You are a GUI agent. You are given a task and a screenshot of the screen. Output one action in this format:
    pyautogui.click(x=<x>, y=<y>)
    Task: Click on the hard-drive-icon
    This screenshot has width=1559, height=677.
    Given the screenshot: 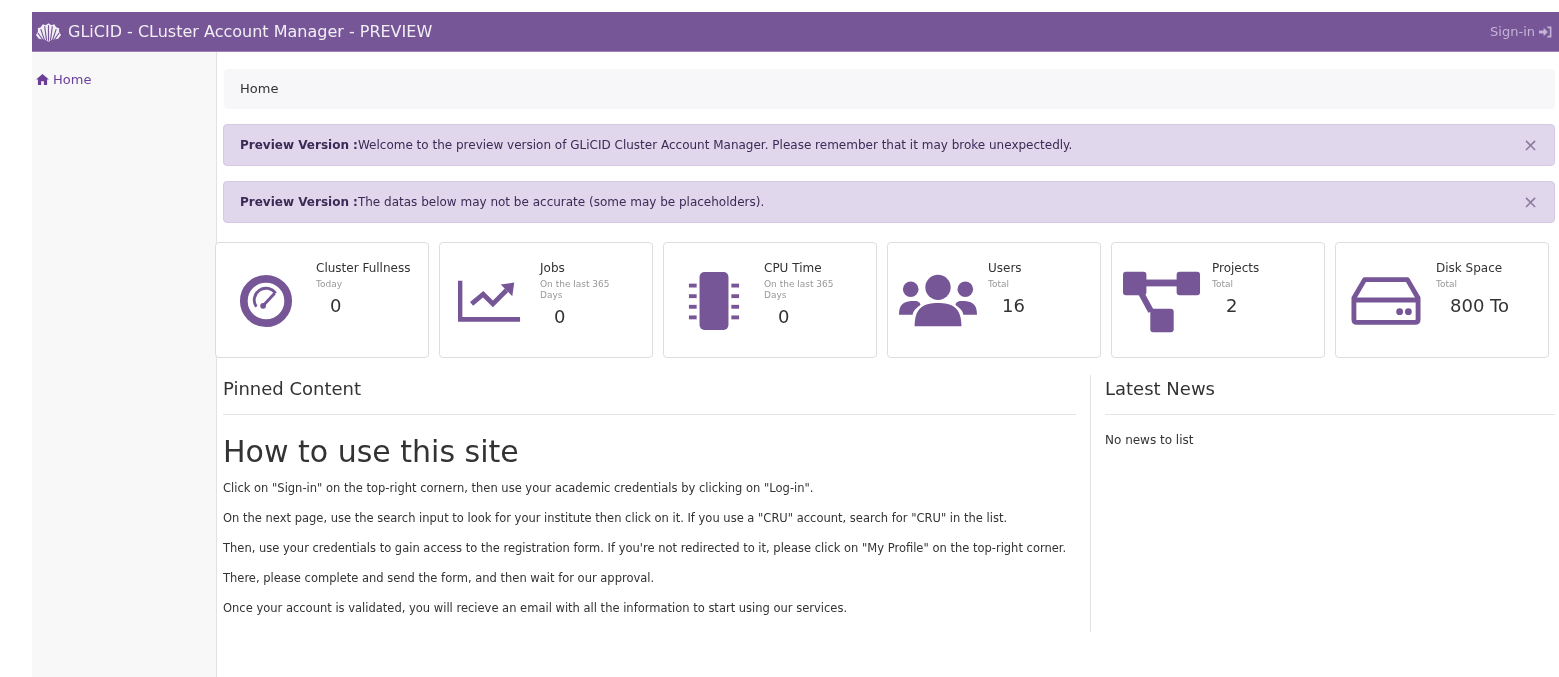 What is the action you would take?
    pyautogui.click(x=1386, y=301)
    